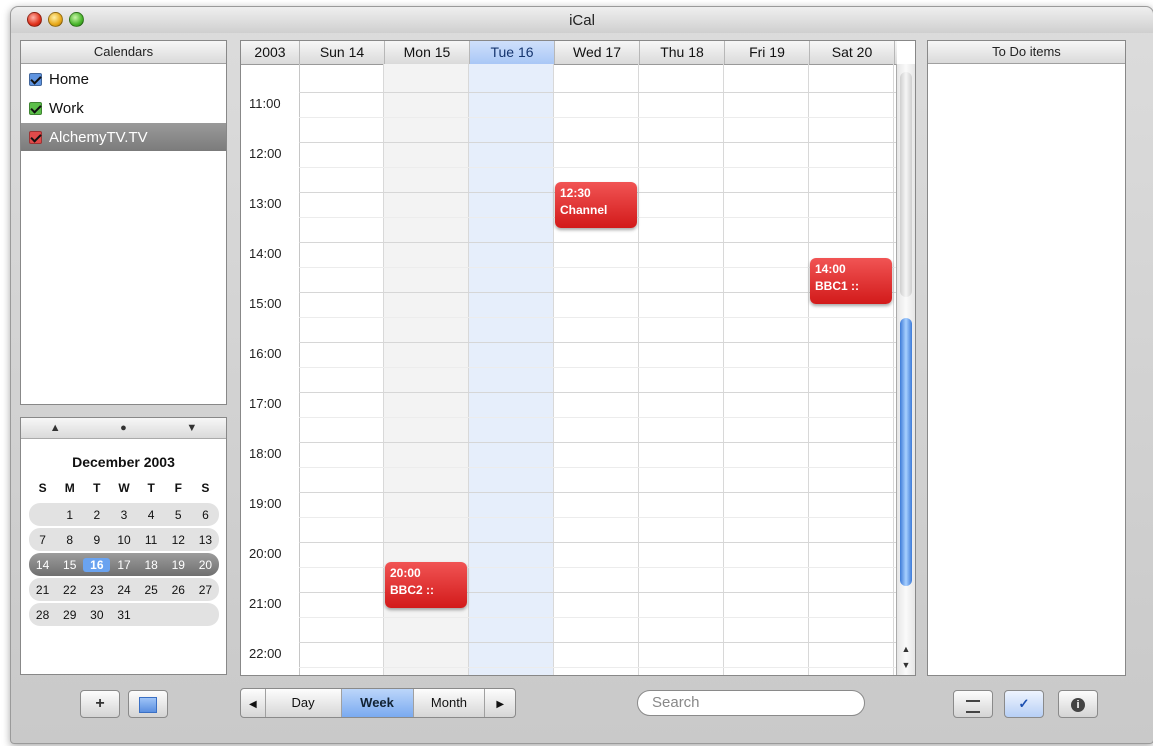 The image size is (1153, 746). I want to click on date-cell: 9, so click(96, 540).